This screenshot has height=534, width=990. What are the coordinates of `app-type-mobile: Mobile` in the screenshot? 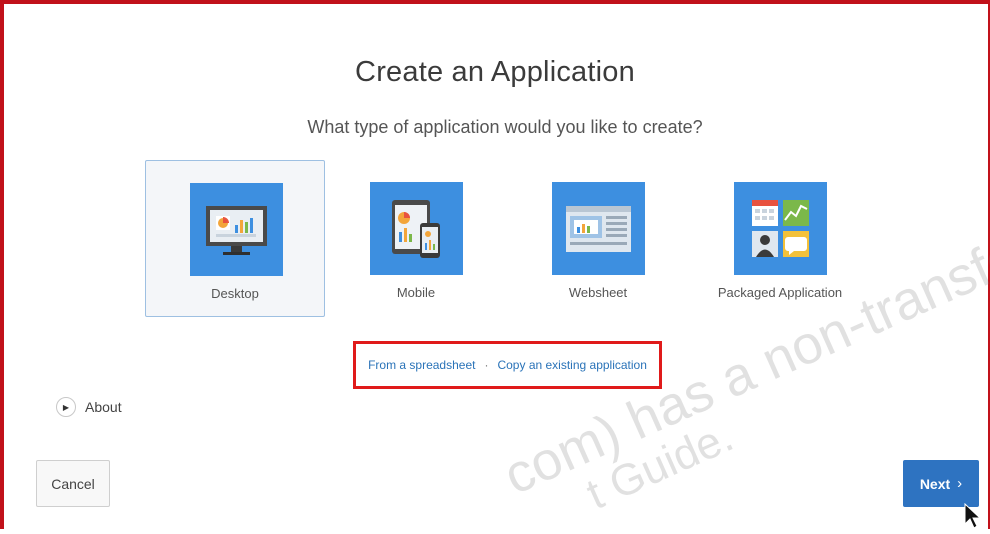 It's located at (416, 238).